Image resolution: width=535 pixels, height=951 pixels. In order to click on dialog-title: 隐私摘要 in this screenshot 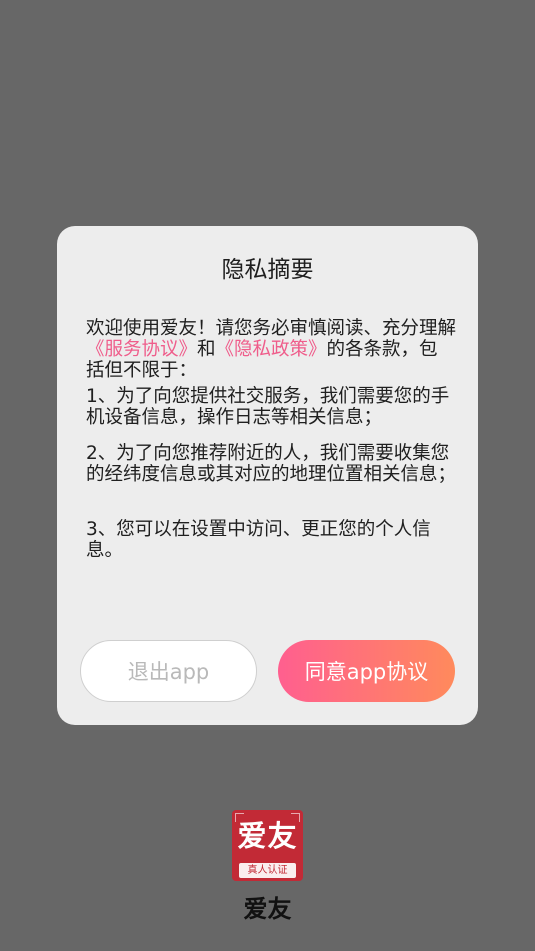, I will do `click(267, 270)`.